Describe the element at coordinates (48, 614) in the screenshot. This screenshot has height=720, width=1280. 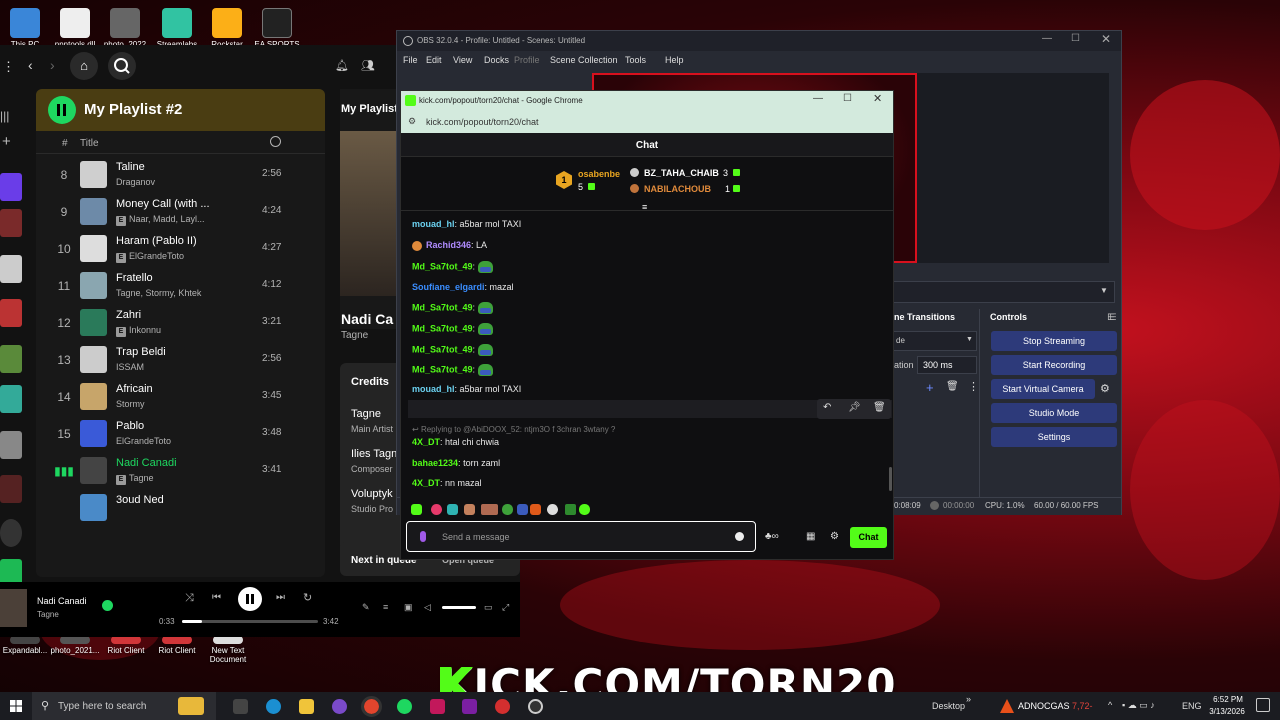
I see `player-artist: Tagne` at that location.